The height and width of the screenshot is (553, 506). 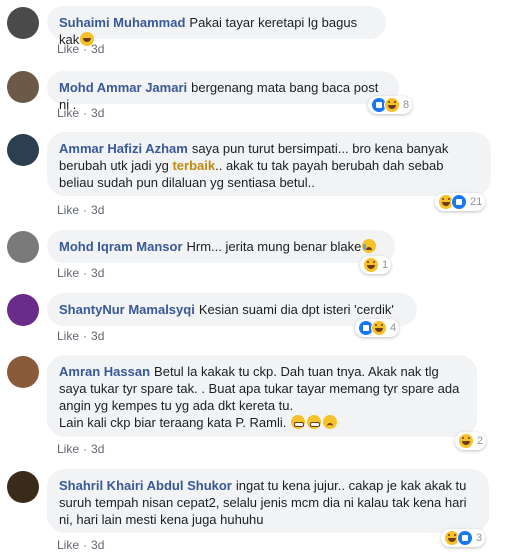 I want to click on comment-author: Mohd Ammar Jamari, so click(x=123, y=87).